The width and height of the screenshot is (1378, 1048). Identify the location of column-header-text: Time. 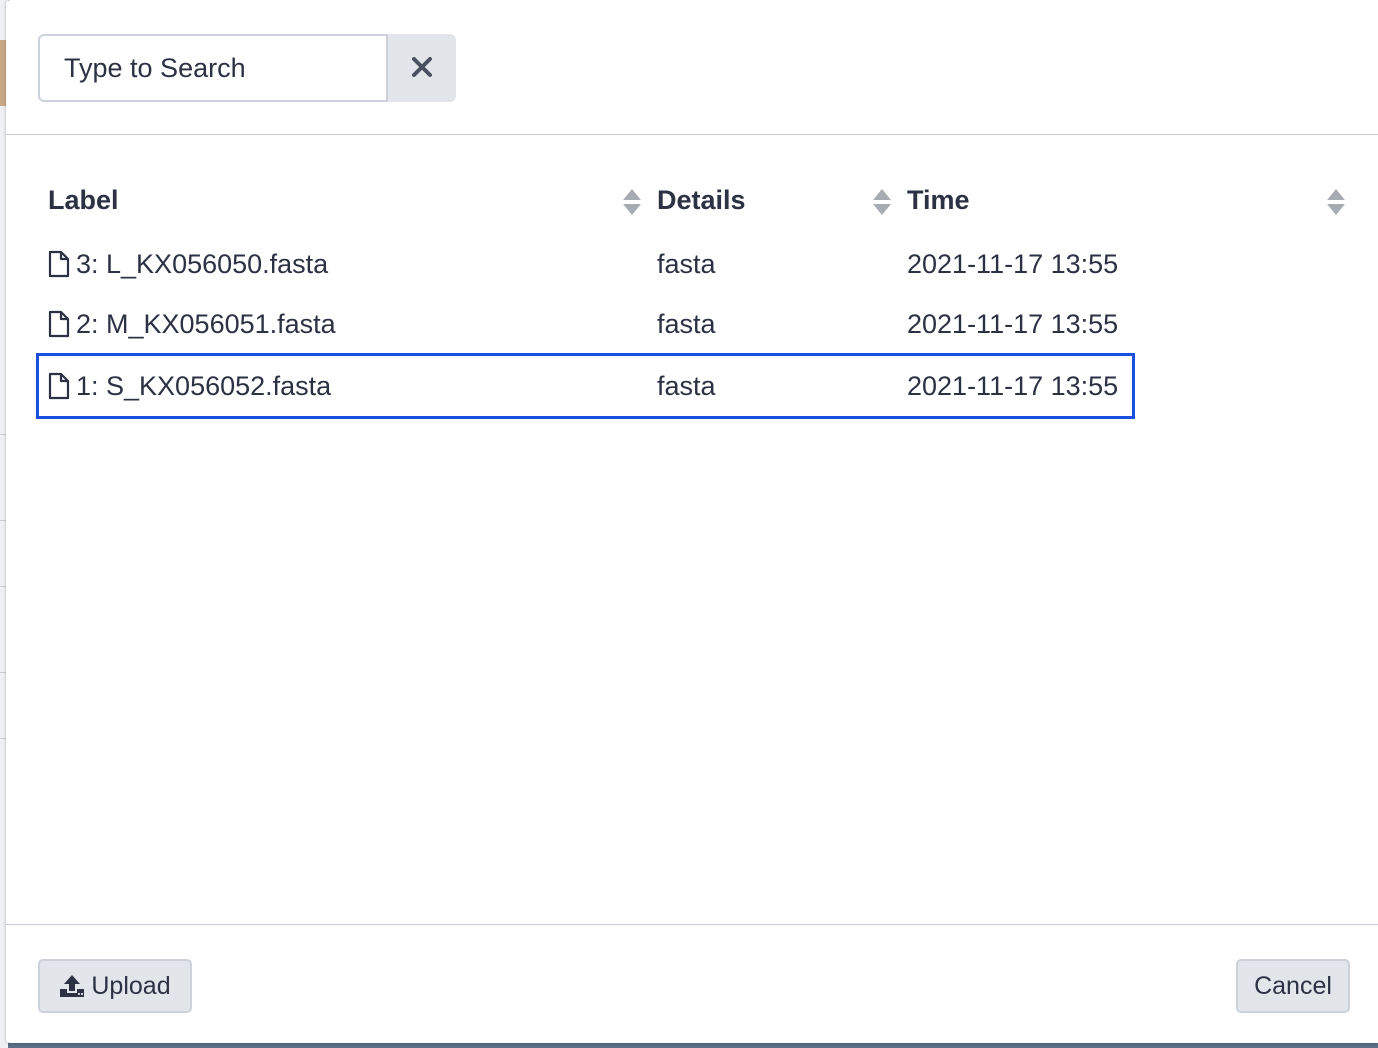
(938, 199).